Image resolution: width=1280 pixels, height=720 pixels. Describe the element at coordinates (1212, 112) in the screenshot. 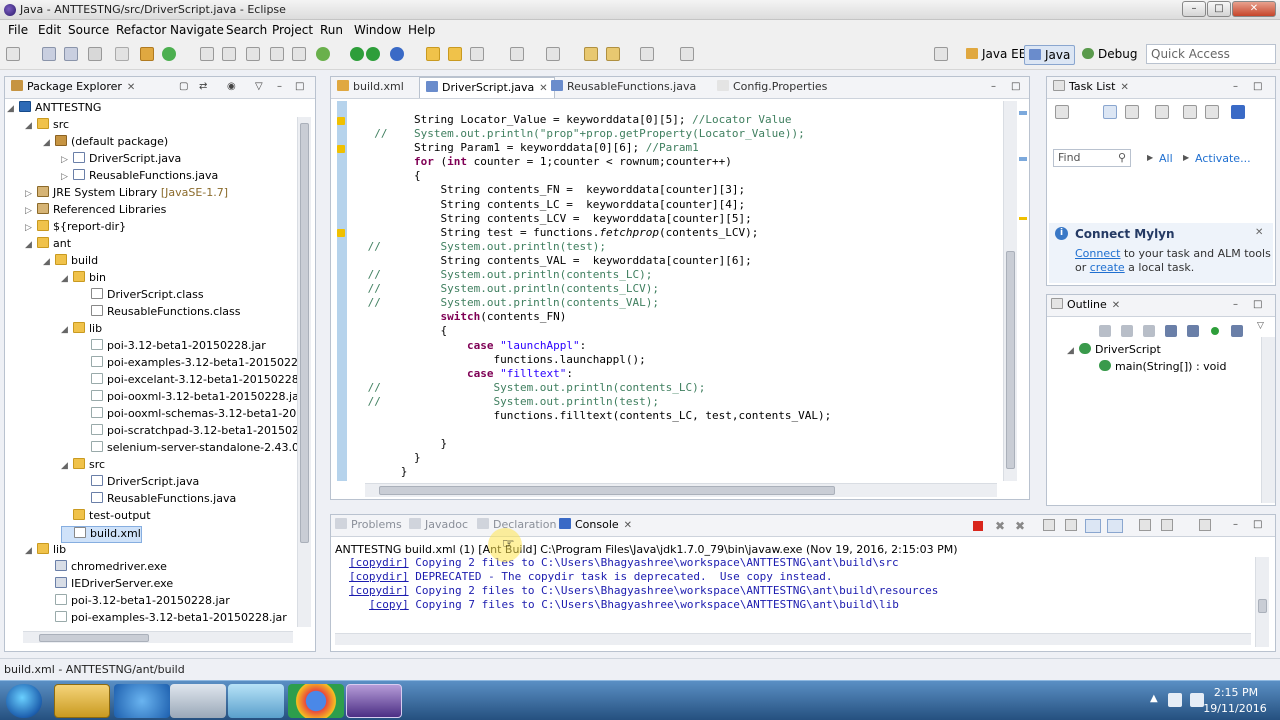

I see `collapse-tasks-icon` at that location.